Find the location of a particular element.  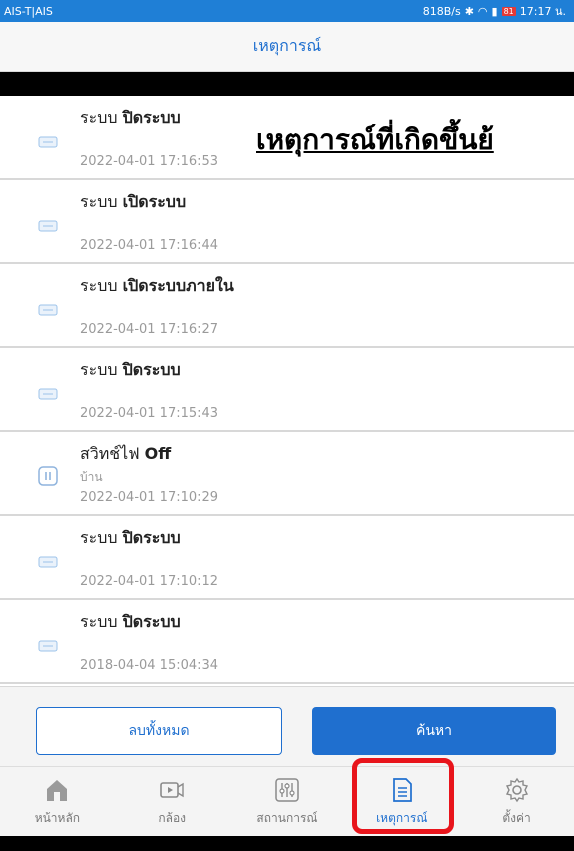

event-title: ระบบ เปิดระบบภายใน is located at coordinates (157, 286).